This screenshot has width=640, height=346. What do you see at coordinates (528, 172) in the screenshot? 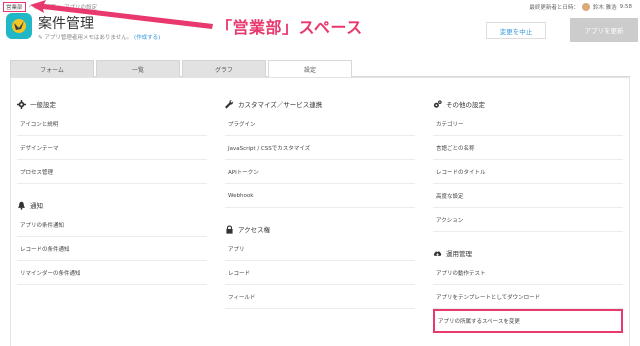
I see `settings-item-record-title: レコードのタイトル` at bounding box center [528, 172].